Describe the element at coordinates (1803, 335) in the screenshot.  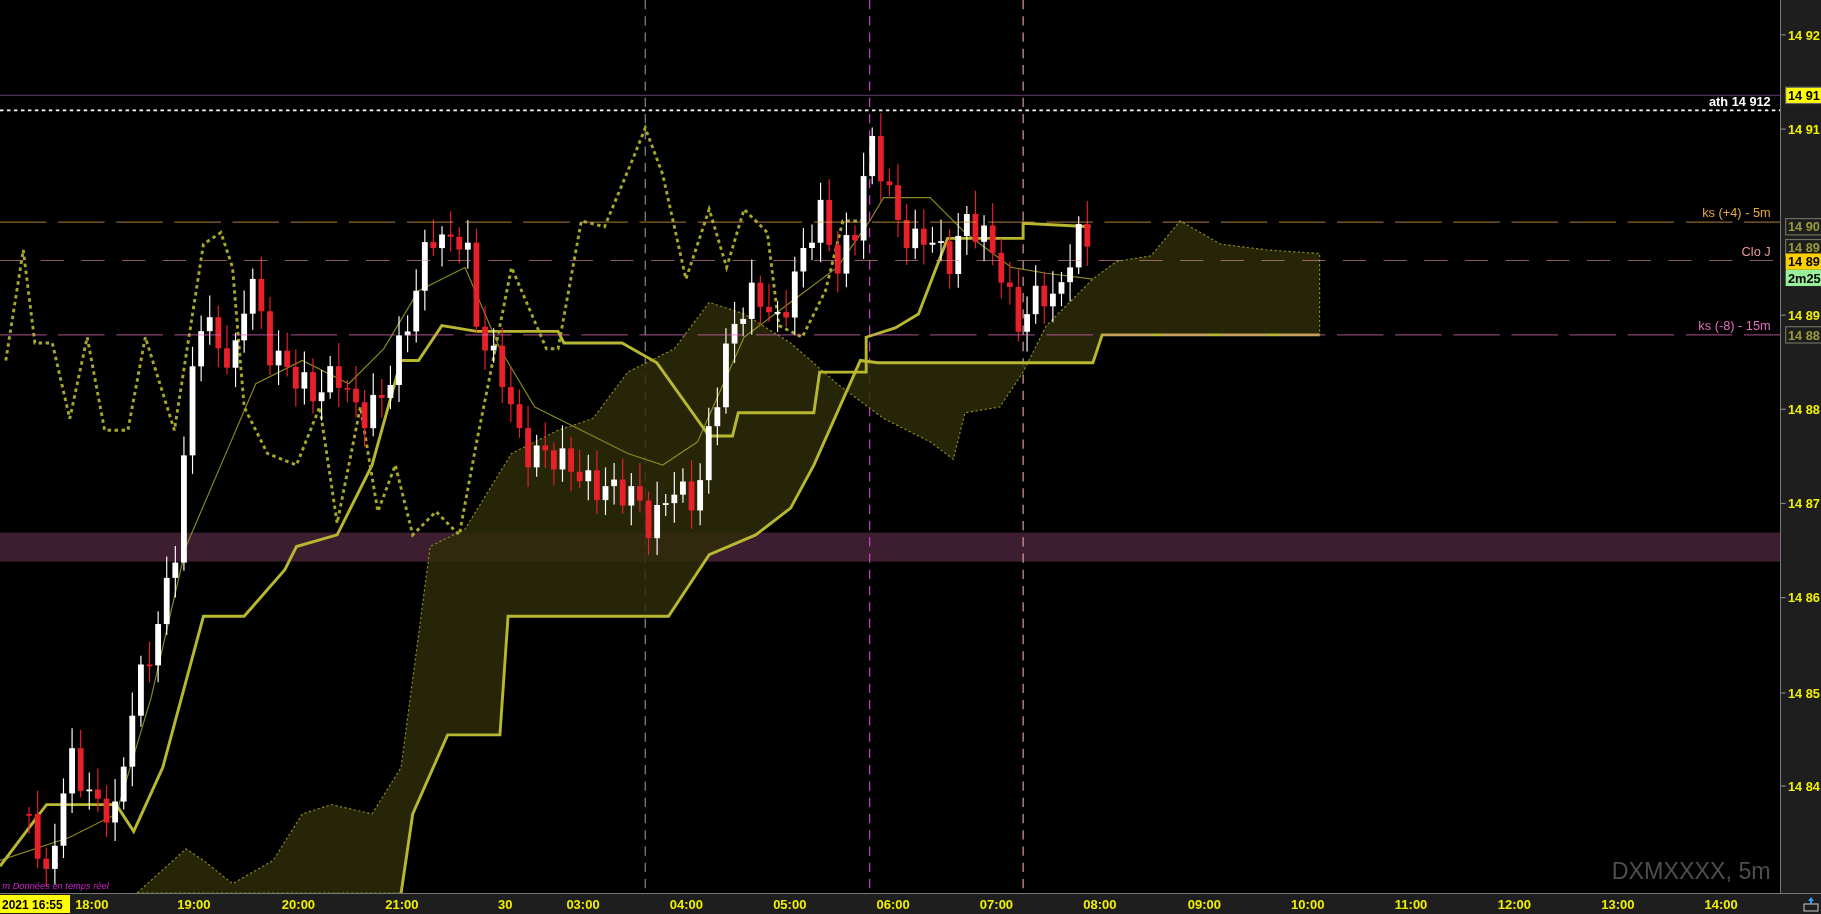
I see `price-marker: 14 88` at that location.